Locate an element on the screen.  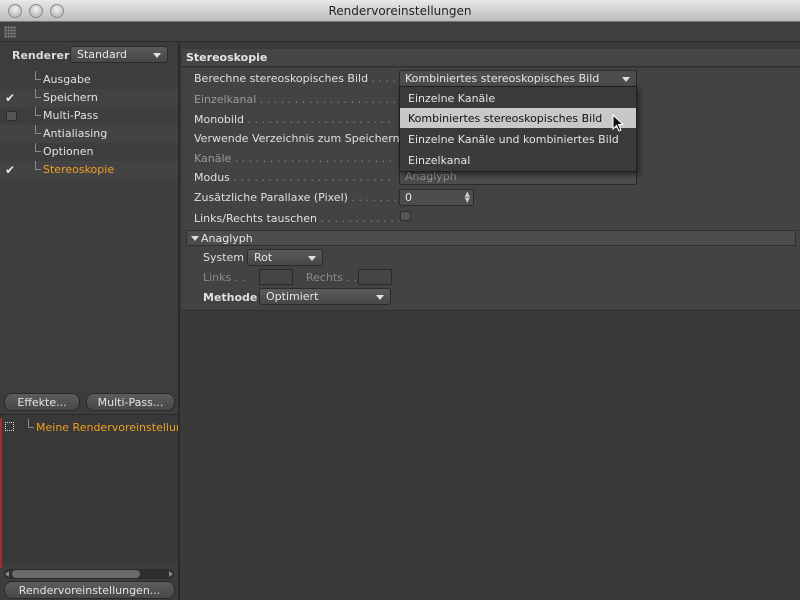
list-item: Meine Rendervoreinstellun is located at coordinates (89, 428).